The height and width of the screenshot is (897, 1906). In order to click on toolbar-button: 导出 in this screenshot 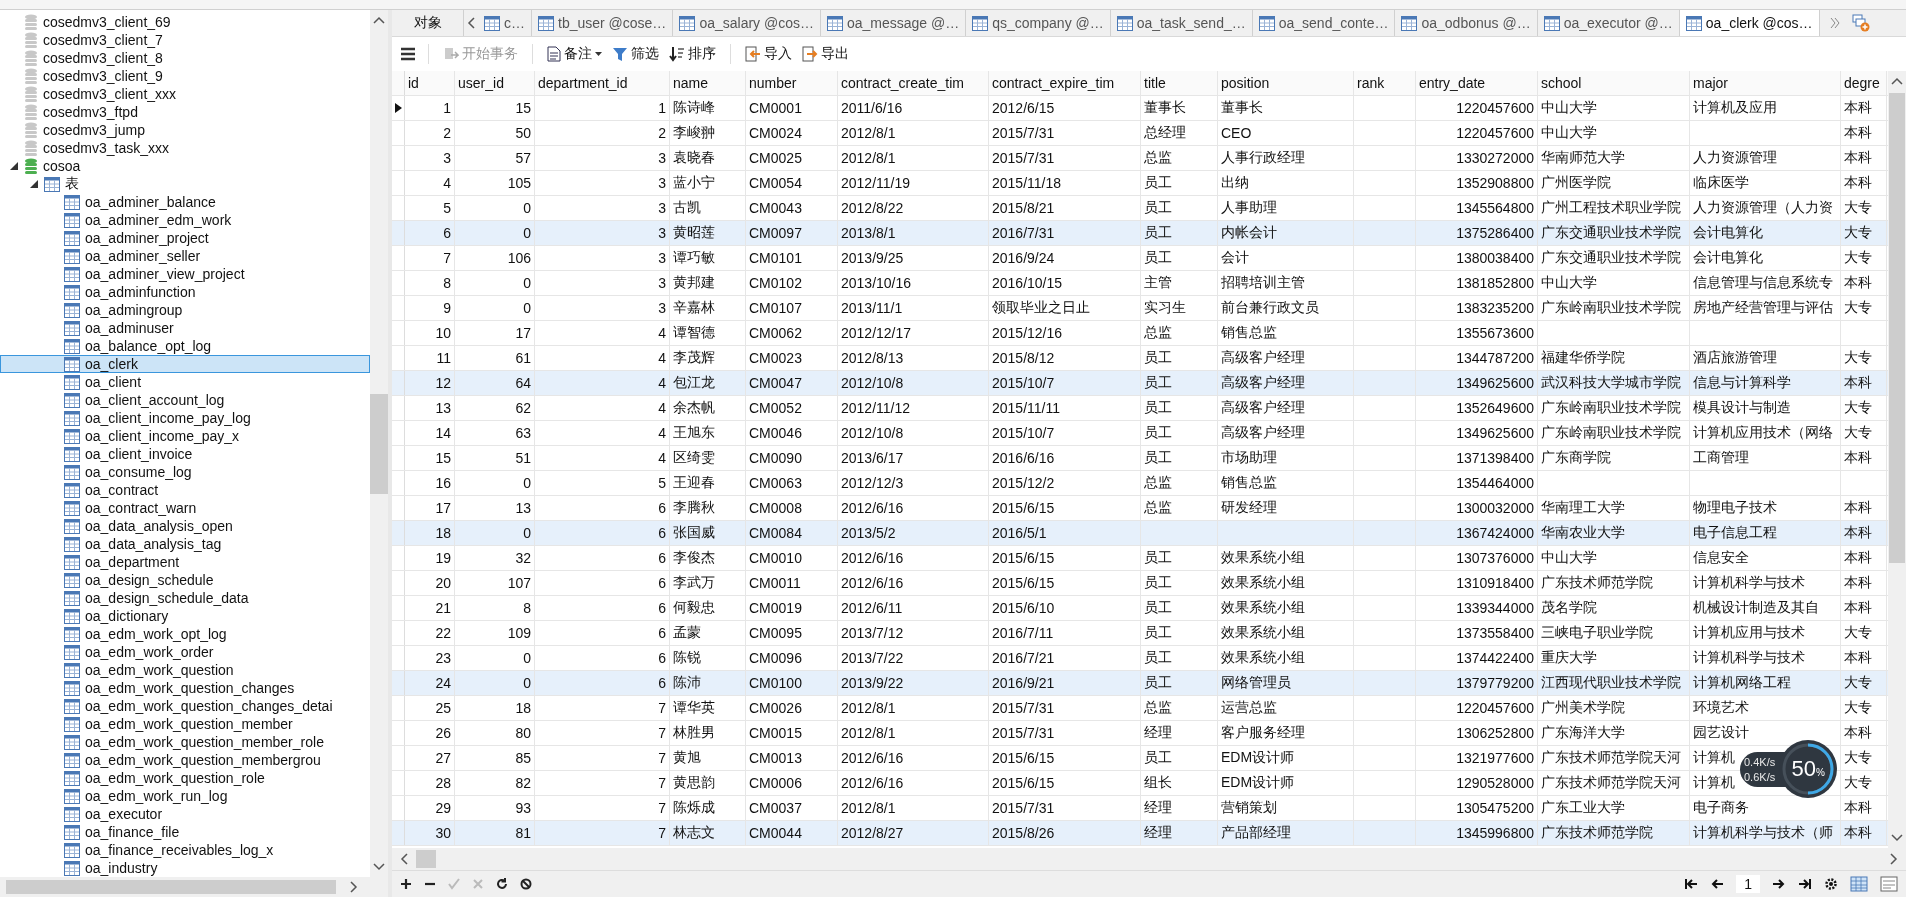, I will do `click(825, 54)`.